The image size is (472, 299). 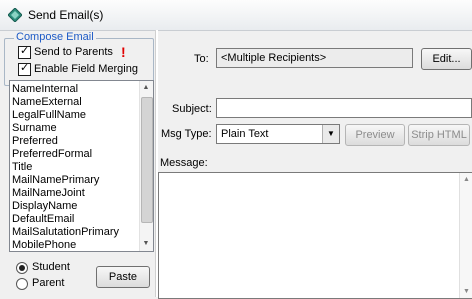 What do you see at coordinates (123, 277) in the screenshot?
I see `paste-button: Paste` at bounding box center [123, 277].